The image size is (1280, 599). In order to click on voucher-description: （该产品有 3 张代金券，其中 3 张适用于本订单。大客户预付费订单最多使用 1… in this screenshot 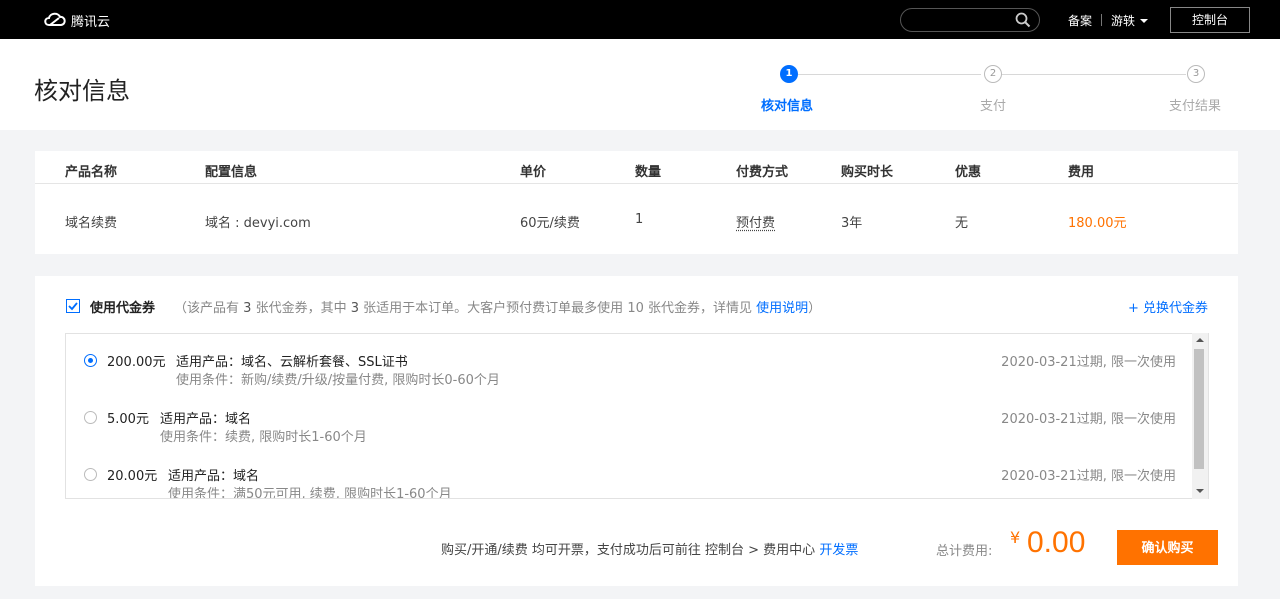, I will do `click(497, 306)`.